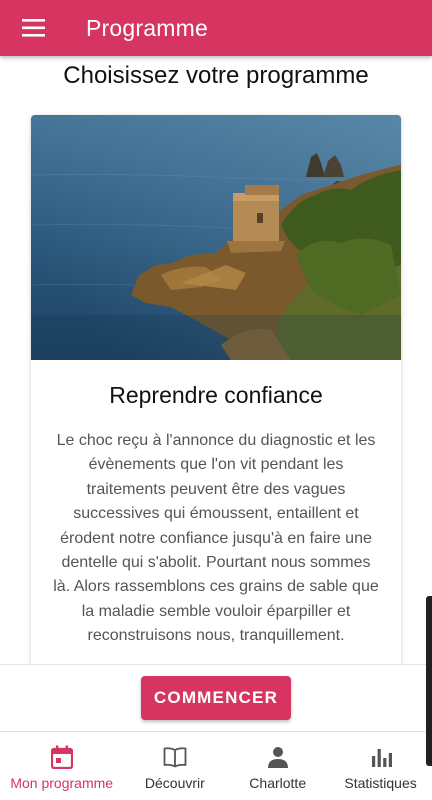  Describe the element at coordinates (380, 783) in the screenshot. I see `nav-label: Statistiques` at that location.